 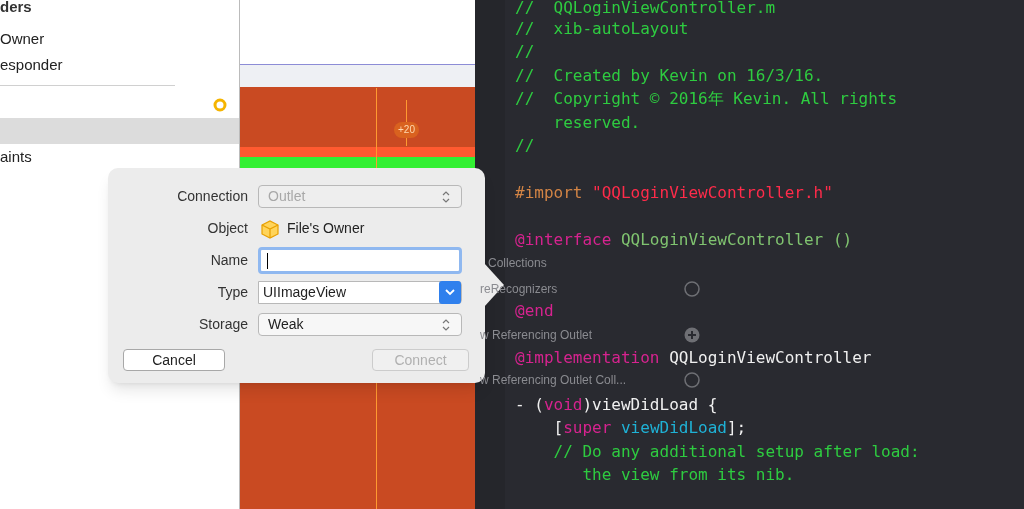 I want to click on field-label: Object, so click(x=227, y=228).